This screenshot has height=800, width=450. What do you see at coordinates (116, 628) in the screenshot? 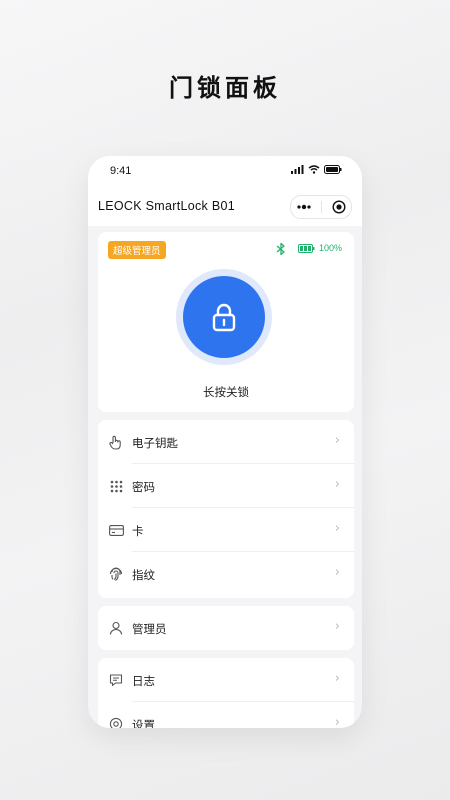
I see `user-icon` at bounding box center [116, 628].